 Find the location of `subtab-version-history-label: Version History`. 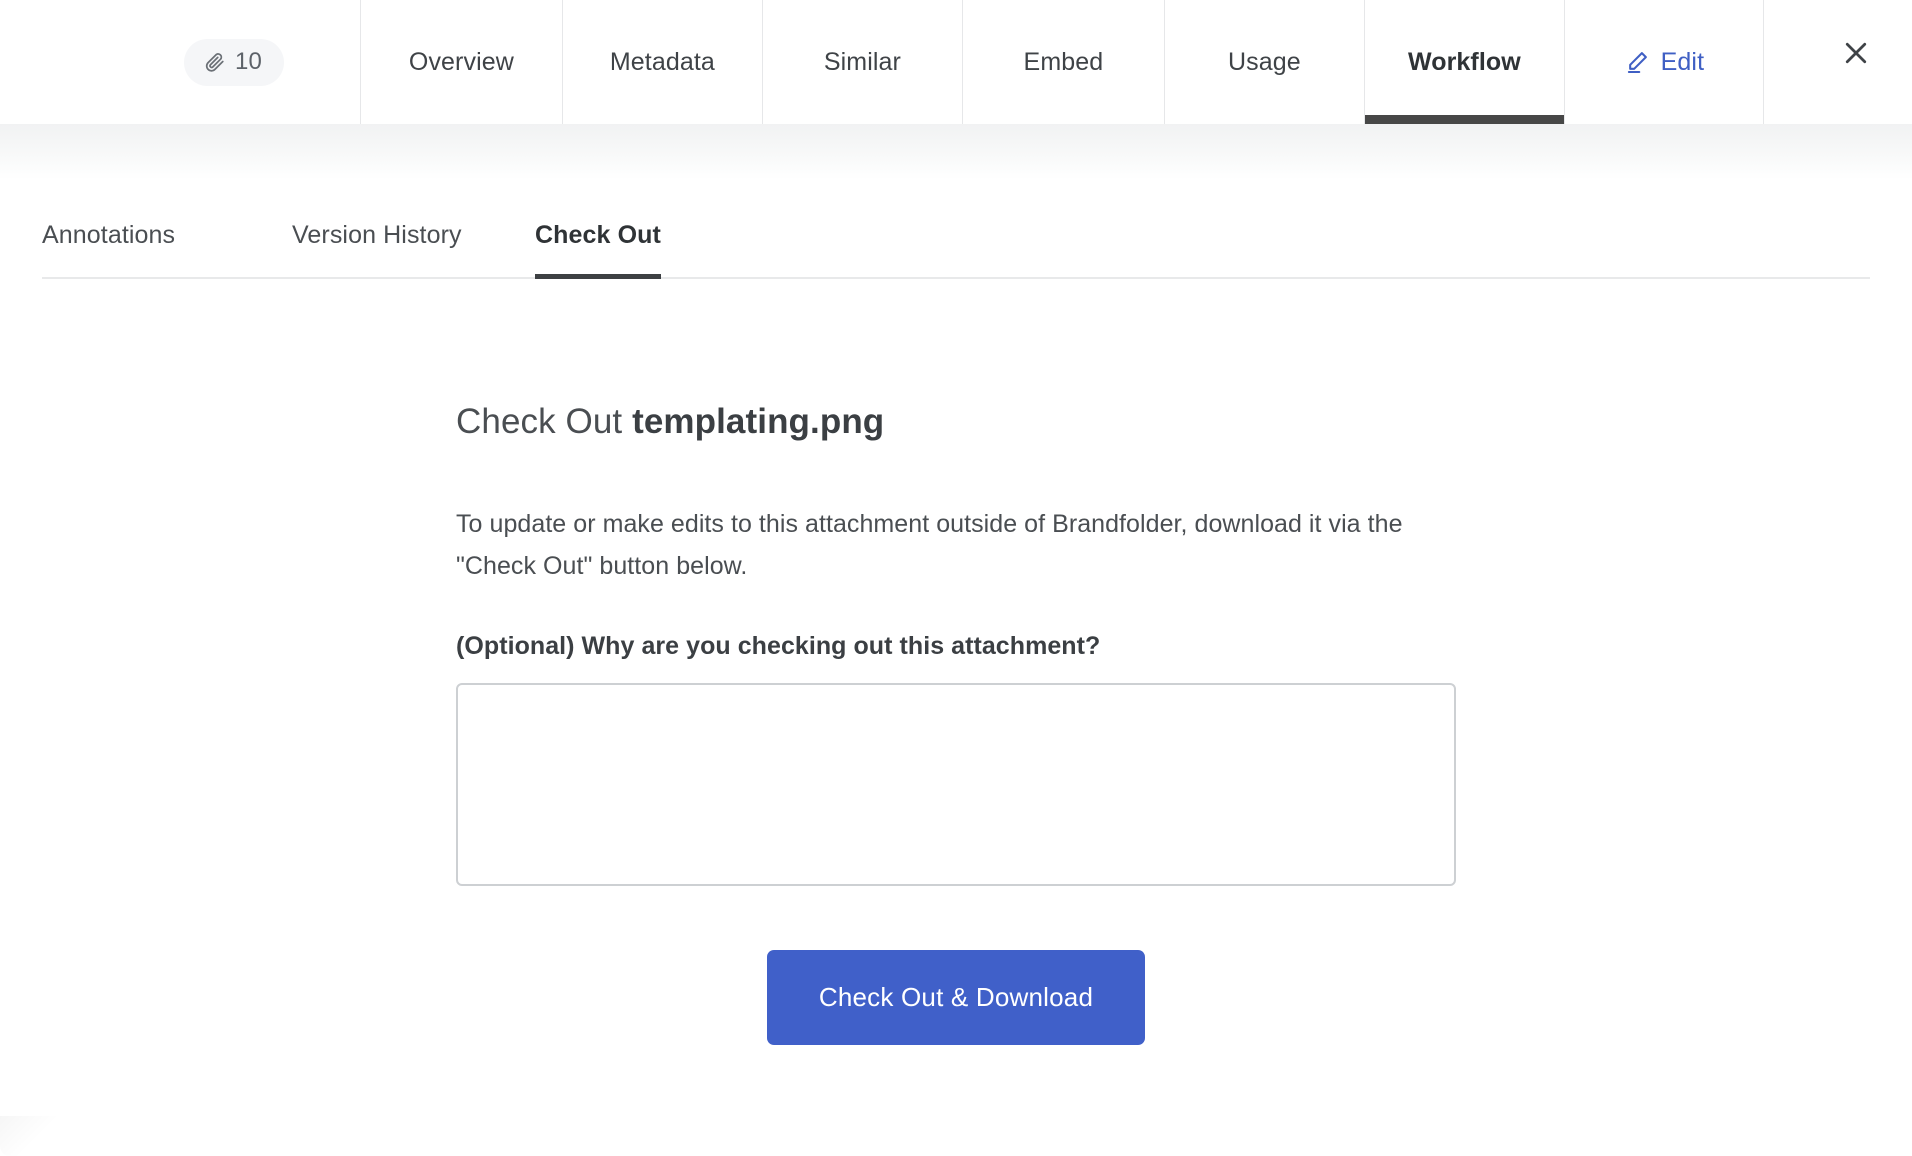

subtab-version-history-label: Version History is located at coordinates (377, 234).